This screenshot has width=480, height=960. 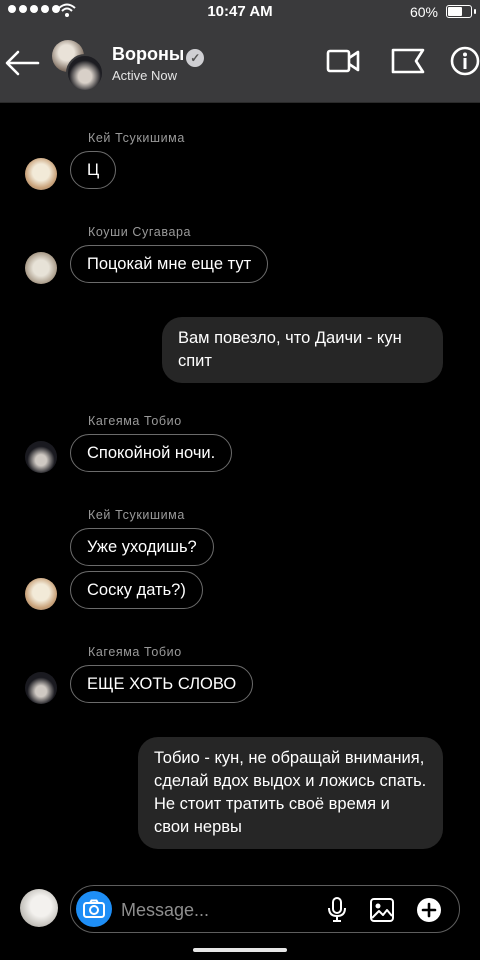 What do you see at coordinates (39, 908) in the screenshot?
I see `user-avatar` at bounding box center [39, 908].